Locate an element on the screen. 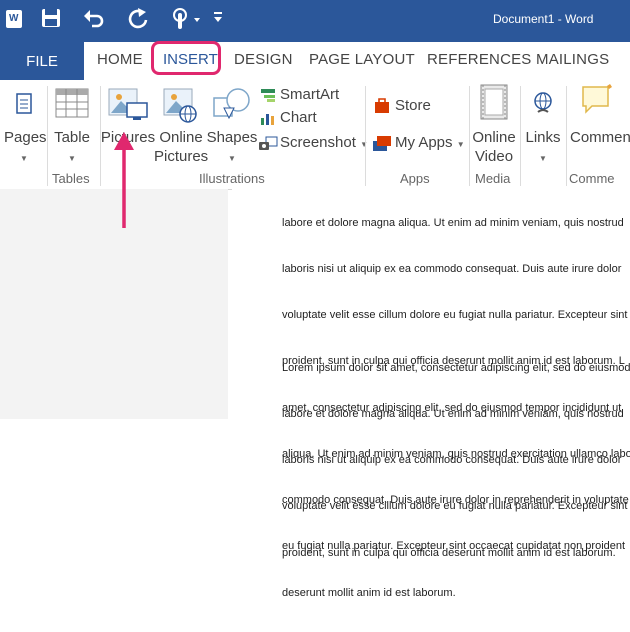 Image resolution: width=630 pixels, height=632 pixels. apps-group-label: Apps is located at coordinates (415, 178).